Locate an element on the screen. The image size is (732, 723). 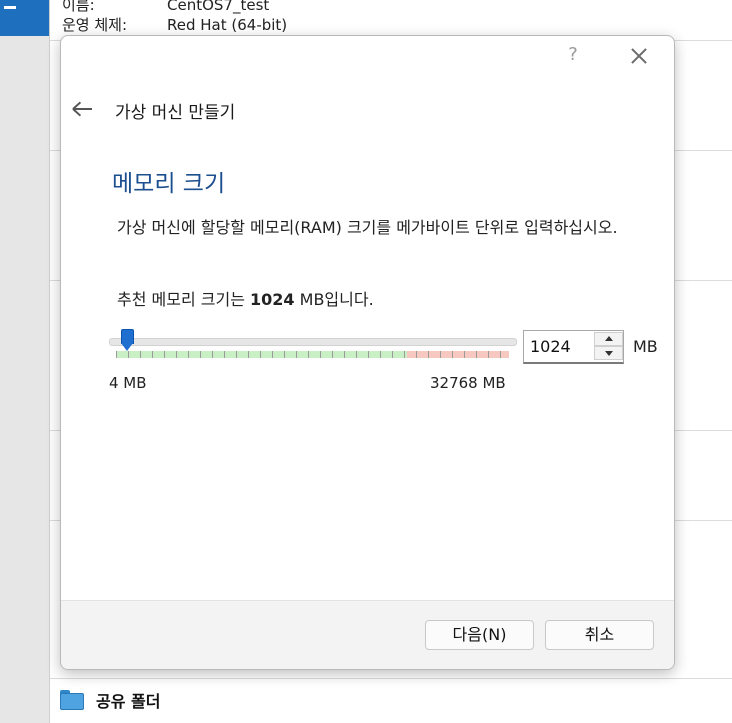
slider-min-label: 4 MB is located at coordinates (128, 383).